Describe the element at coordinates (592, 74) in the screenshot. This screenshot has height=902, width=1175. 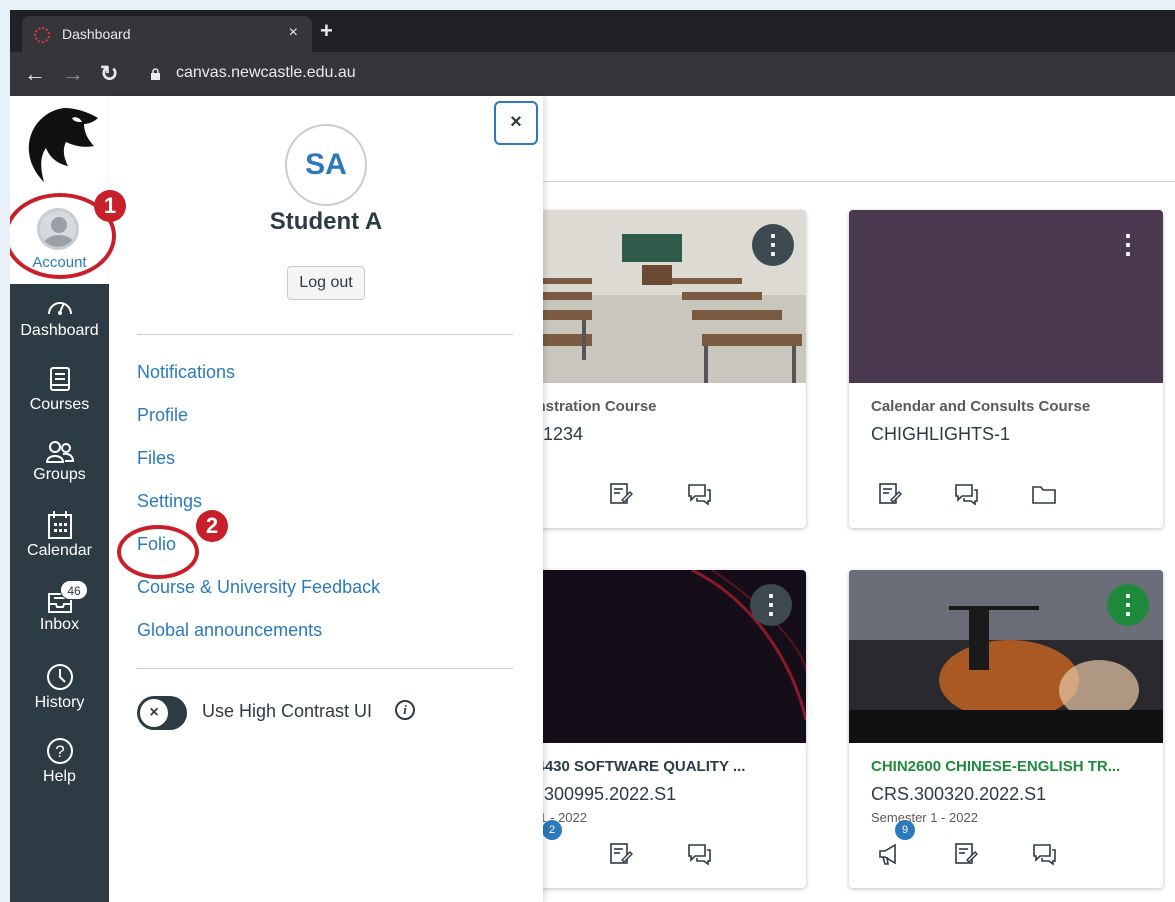
I see `address-bar: ← → ↻ canvas.newcastle.edu.au` at that location.